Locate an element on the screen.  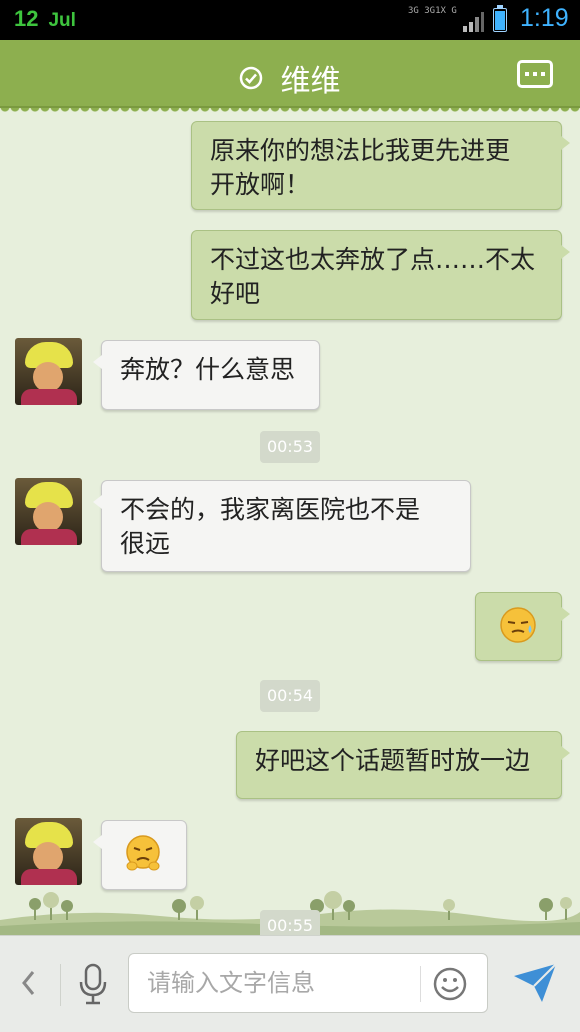
message-text-line: 不会的，我家离医院也不是 is located at coordinates (270, 509).